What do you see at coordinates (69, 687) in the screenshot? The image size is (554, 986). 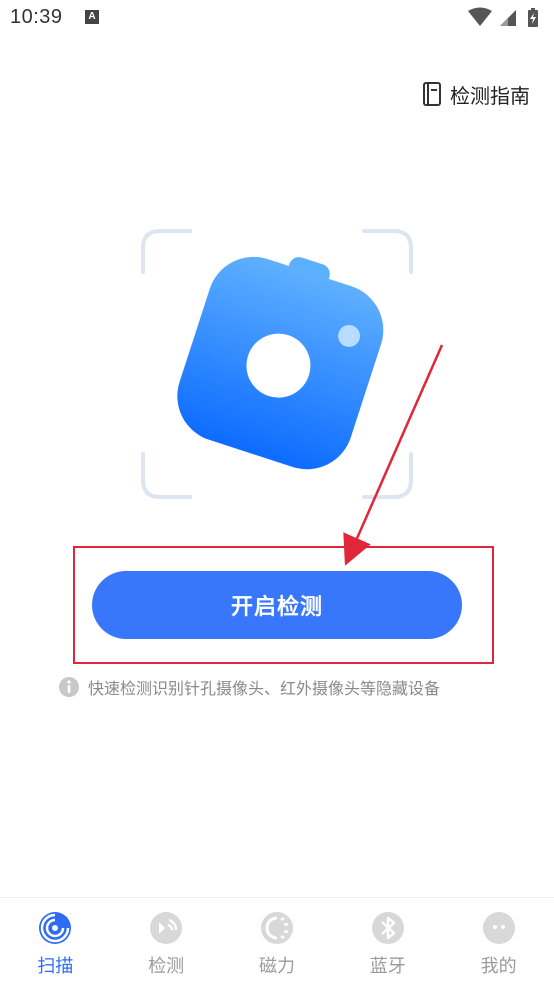 I see `info-icon` at bounding box center [69, 687].